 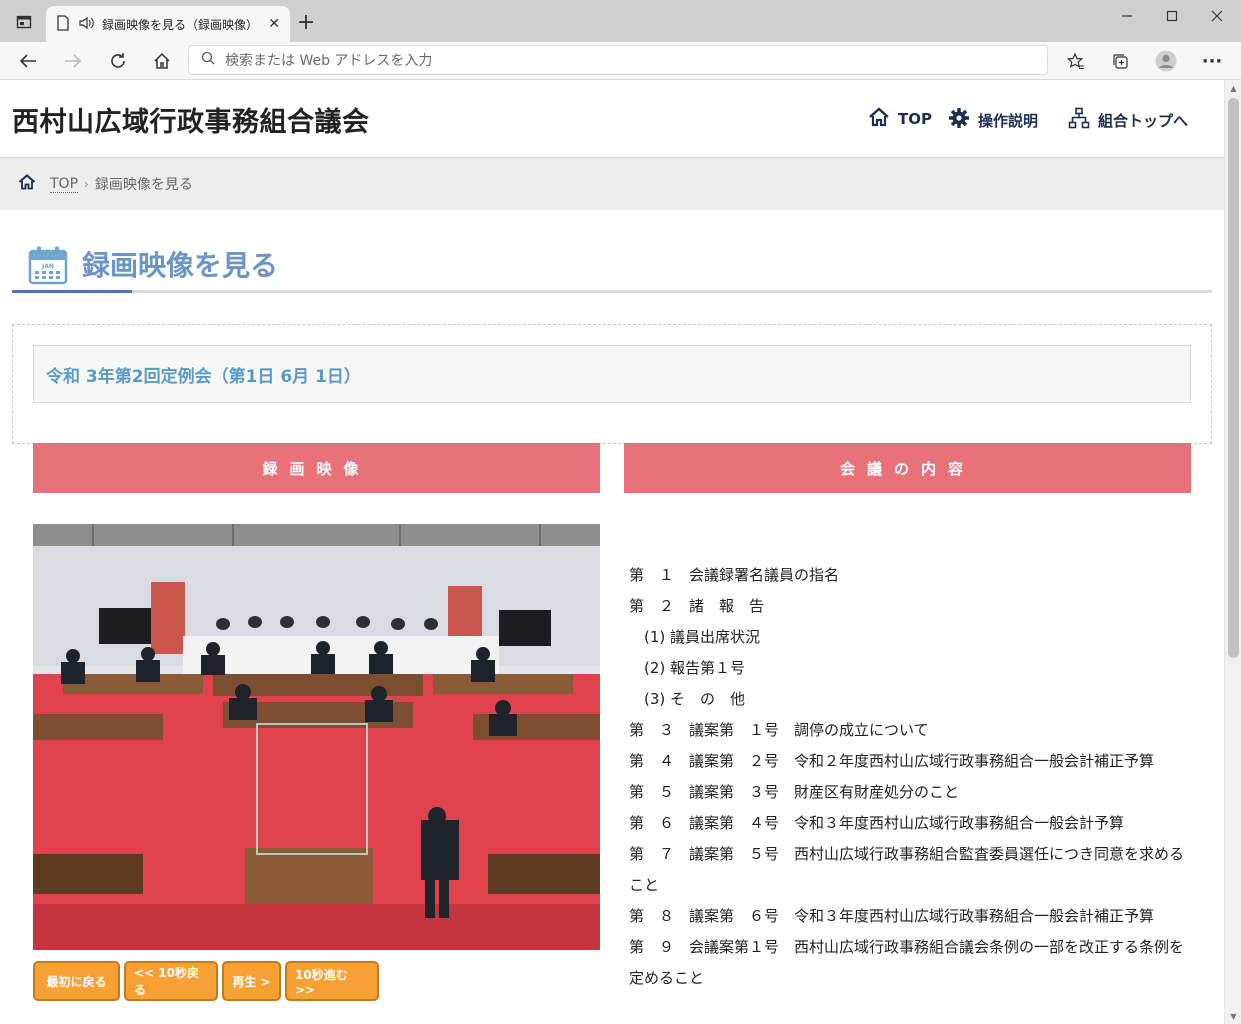 What do you see at coordinates (208, 60) in the screenshot?
I see `search-icon` at bounding box center [208, 60].